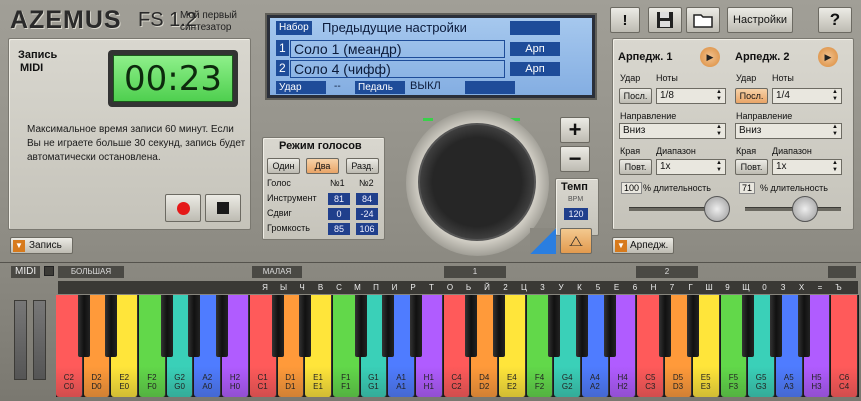 The height and width of the screenshot is (401, 861). What do you see at coordinates (643, 245) in the screenshot?
I see `arp-toggle: ▼ Арпедж.` at bounding box center [643, 245].